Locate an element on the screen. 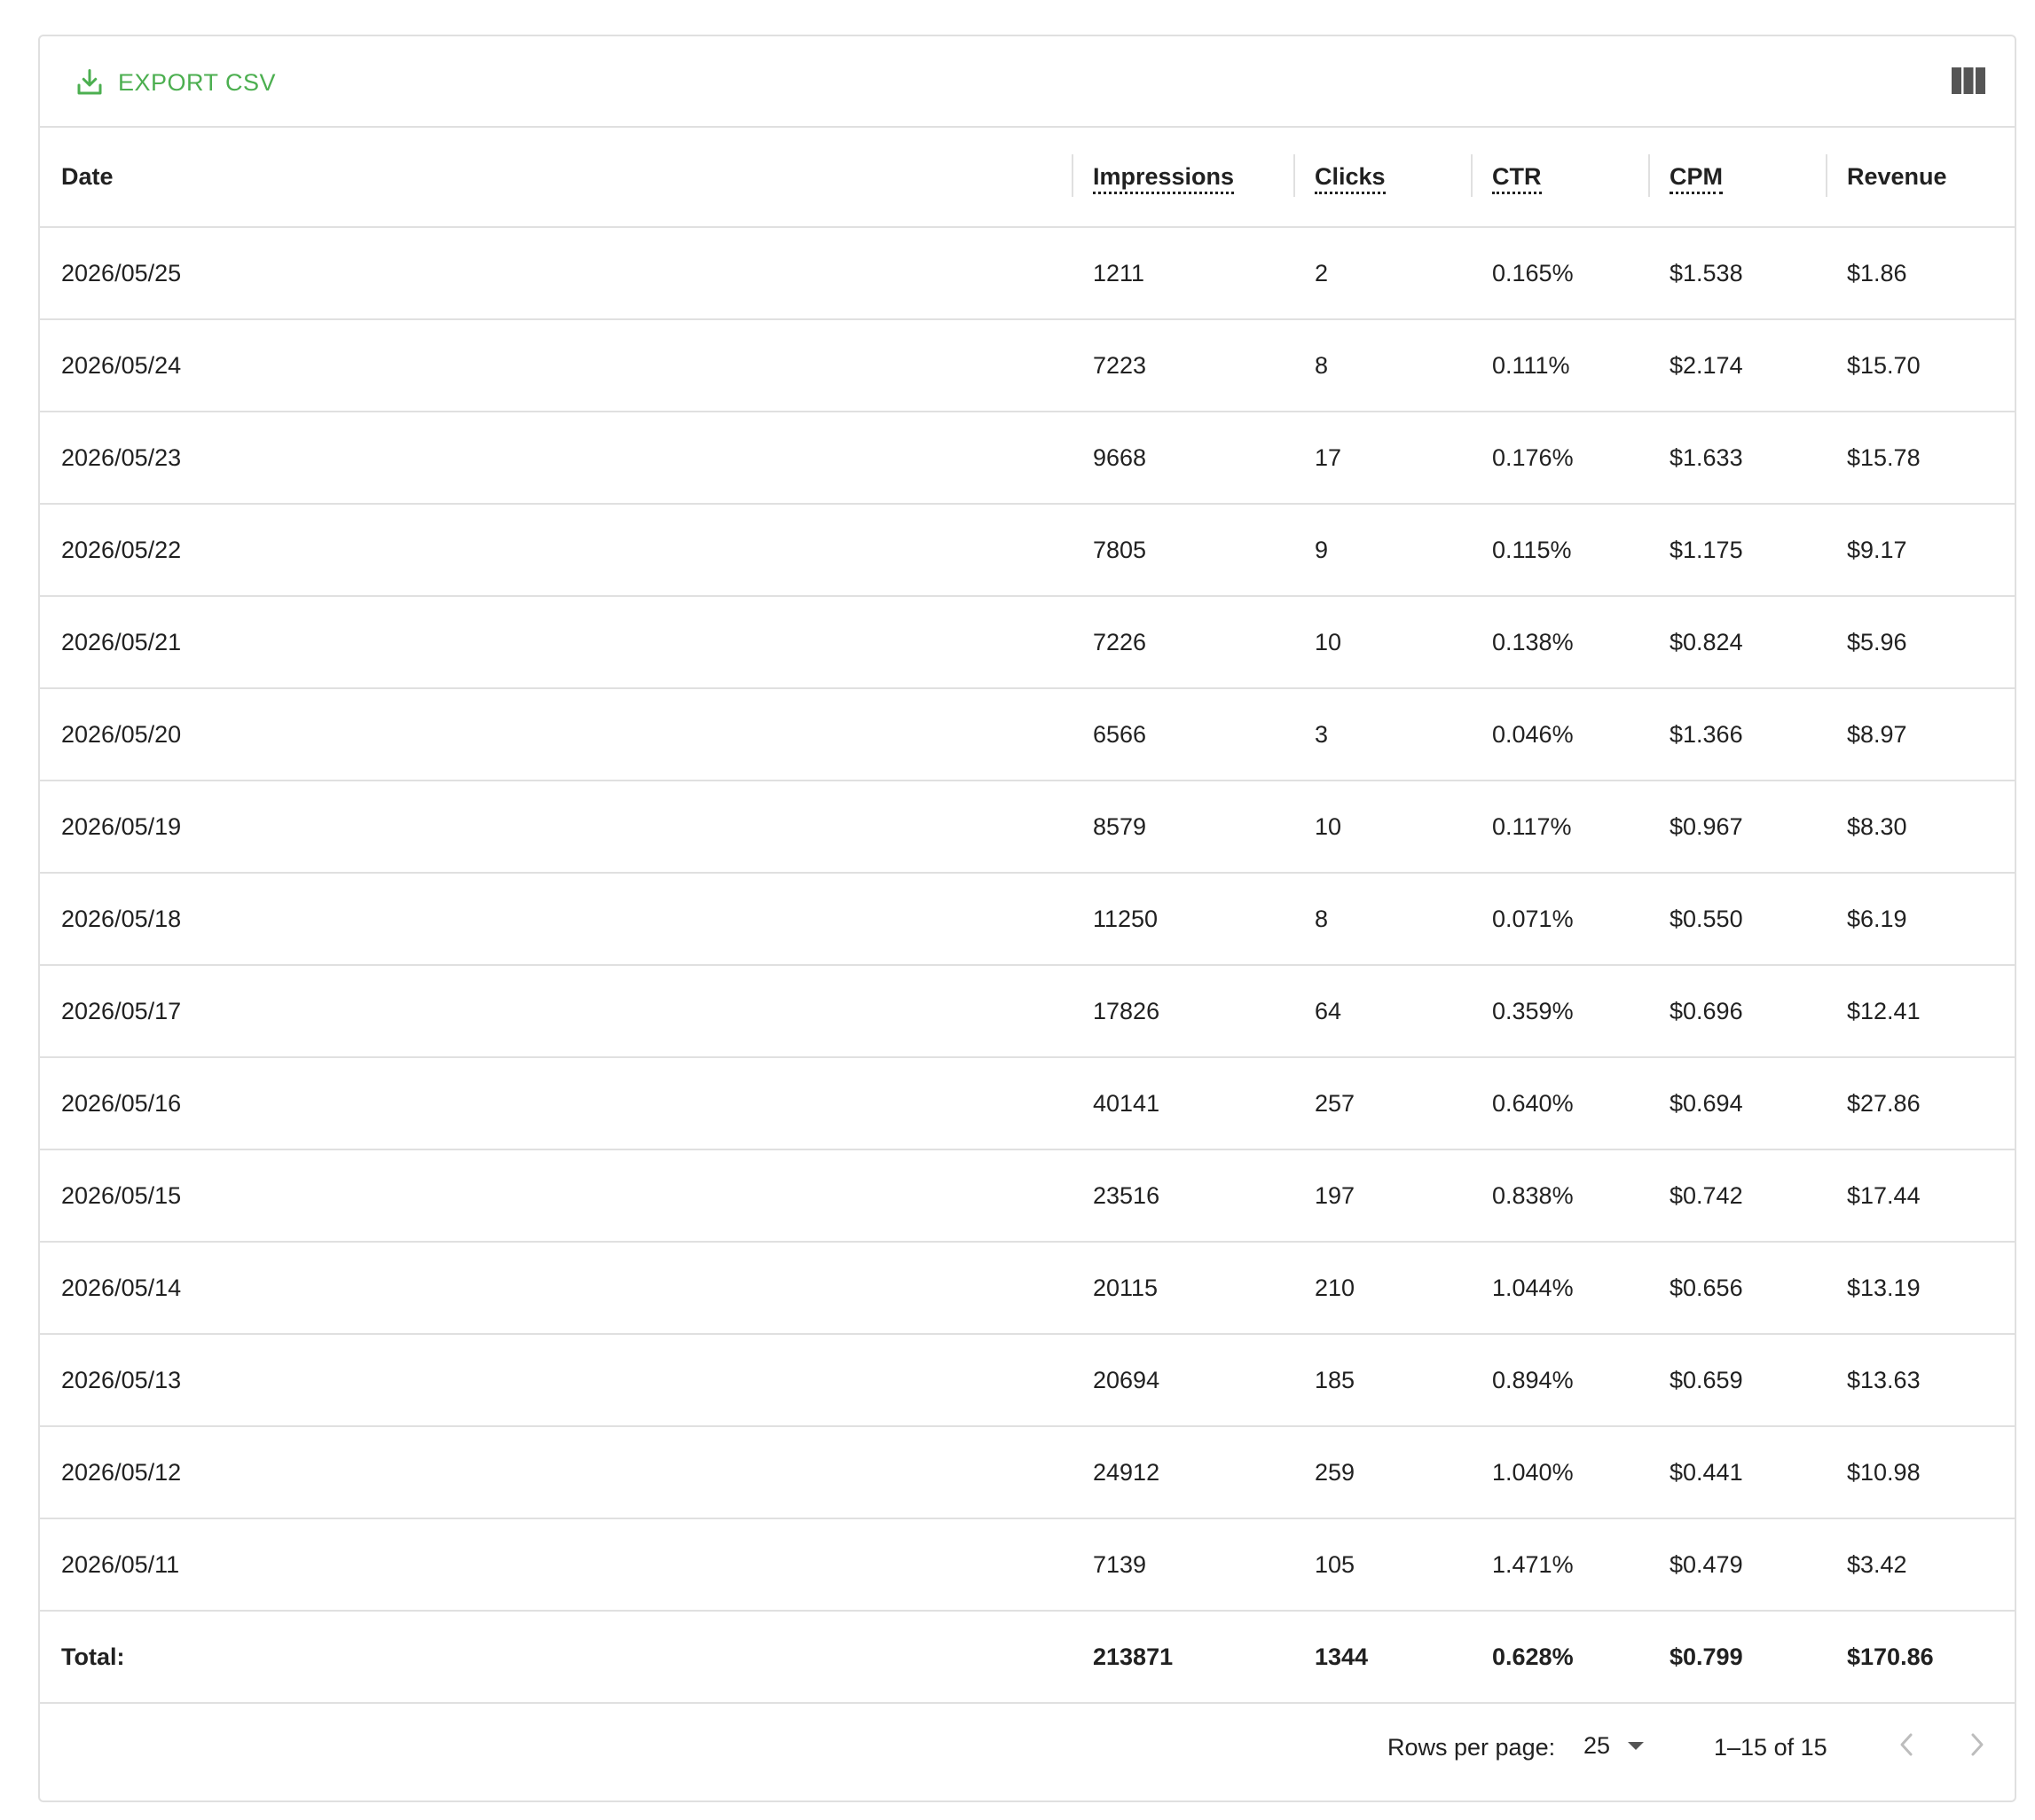 The width and height of the screenshot is (2035, 1820). rows-per-page-select: 25 is located at coordinates (1614, 1746).